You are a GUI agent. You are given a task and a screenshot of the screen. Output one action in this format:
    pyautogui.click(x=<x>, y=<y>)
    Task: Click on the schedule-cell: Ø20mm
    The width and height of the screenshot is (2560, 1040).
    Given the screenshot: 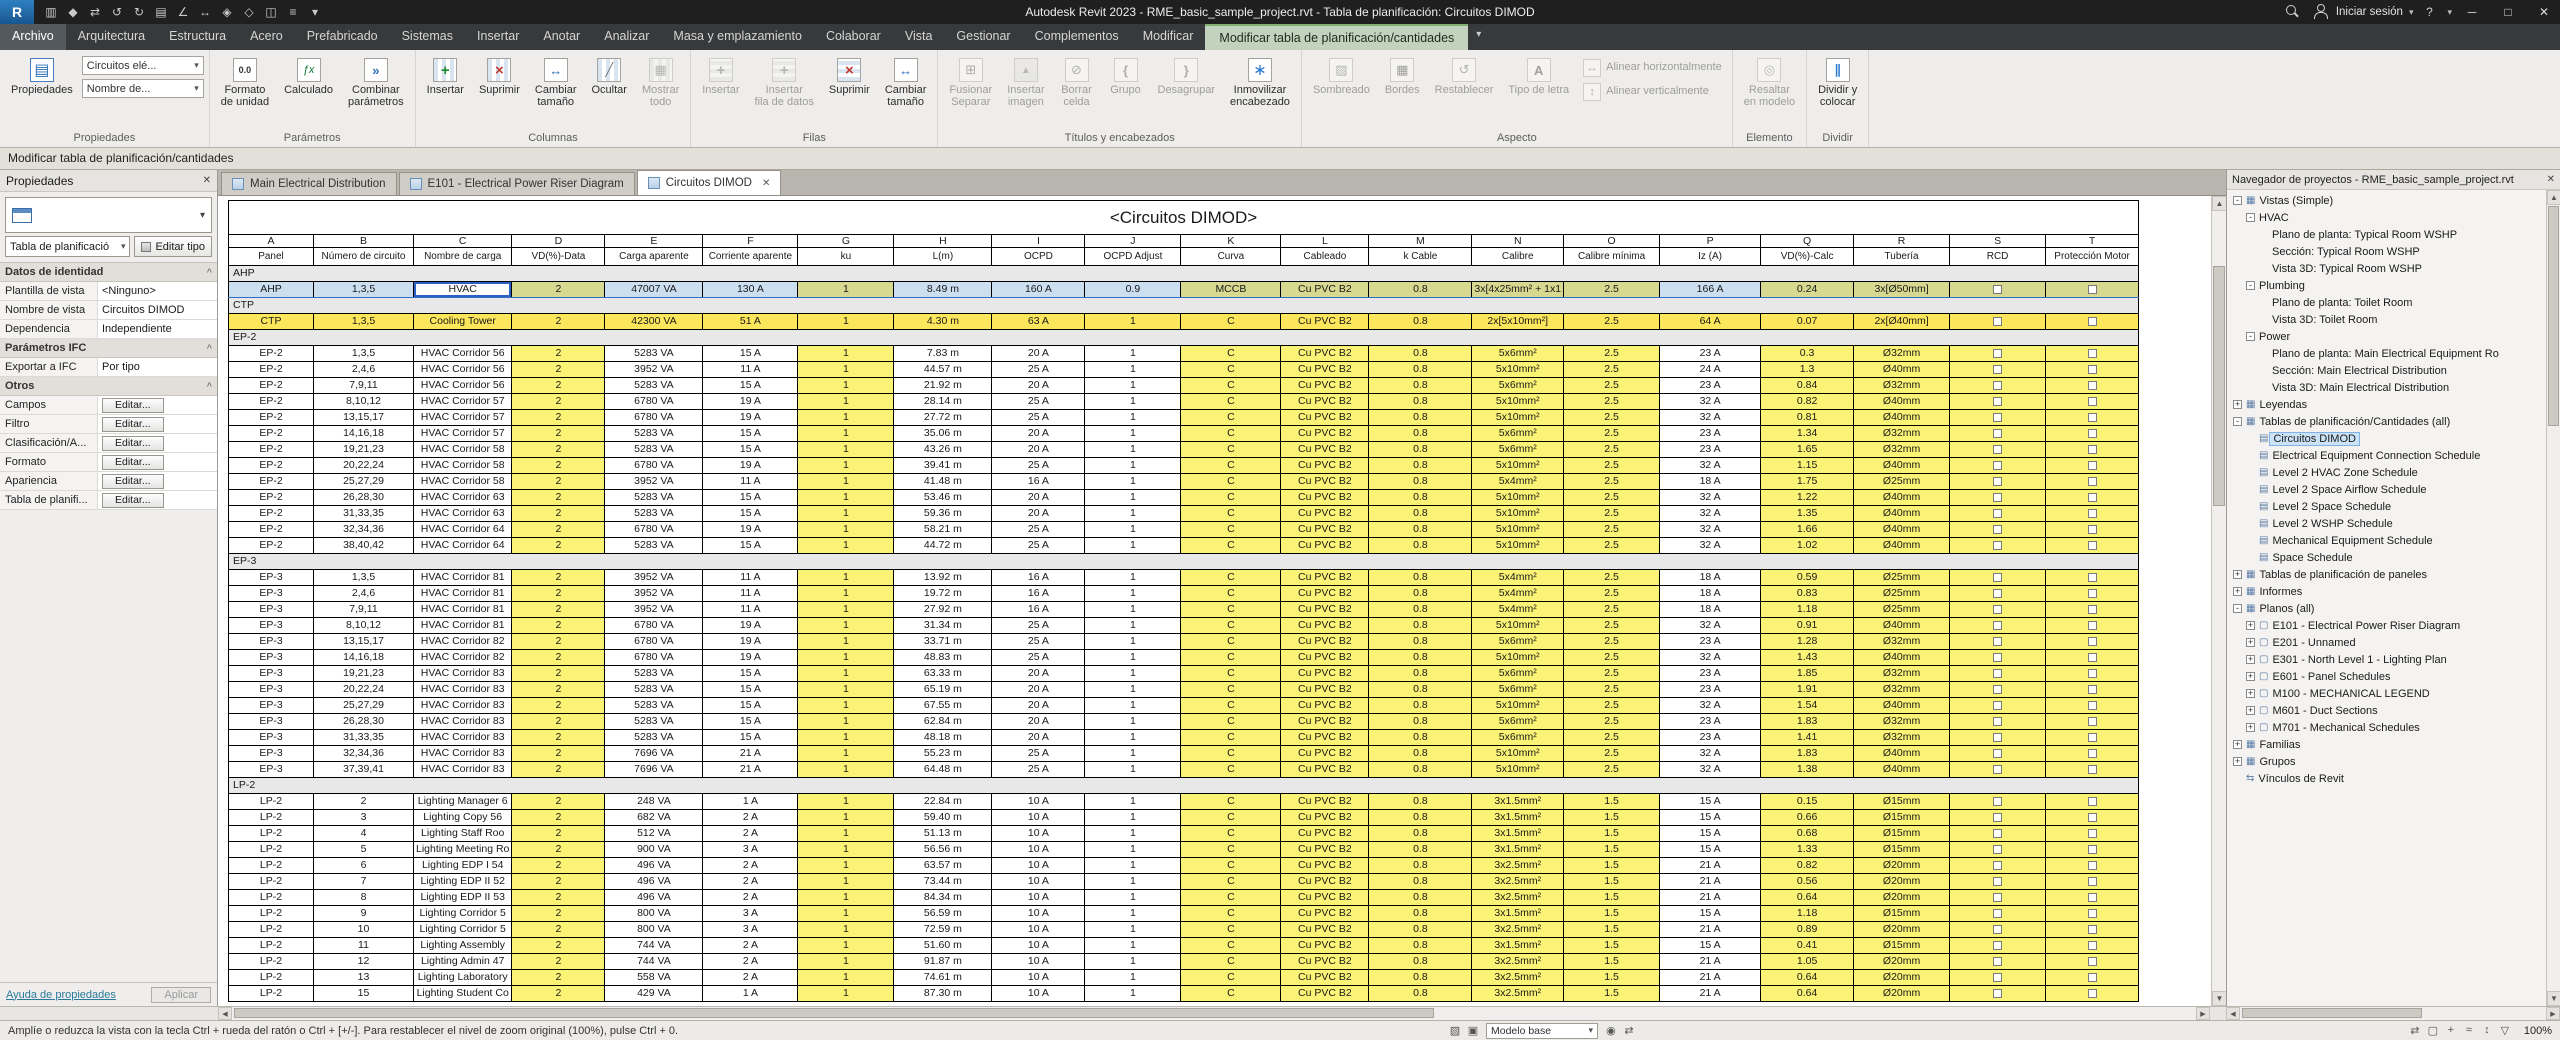 What is the action you would take?
    pyautogui.click(x=1902, y=881)
    